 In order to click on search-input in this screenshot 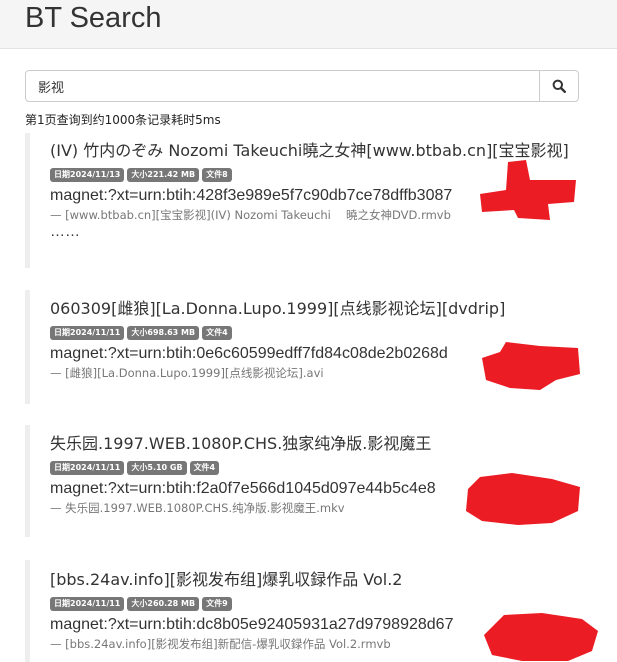, I will do `click(283, 86)`.